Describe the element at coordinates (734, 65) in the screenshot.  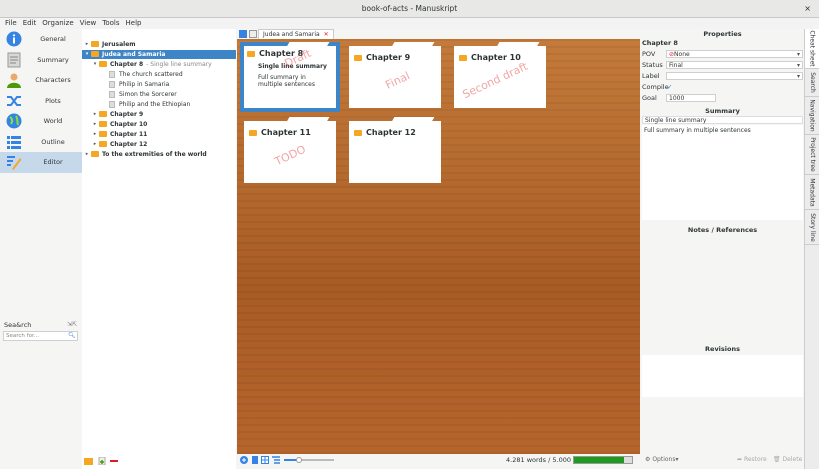
I see `status-select: Final` at that location.